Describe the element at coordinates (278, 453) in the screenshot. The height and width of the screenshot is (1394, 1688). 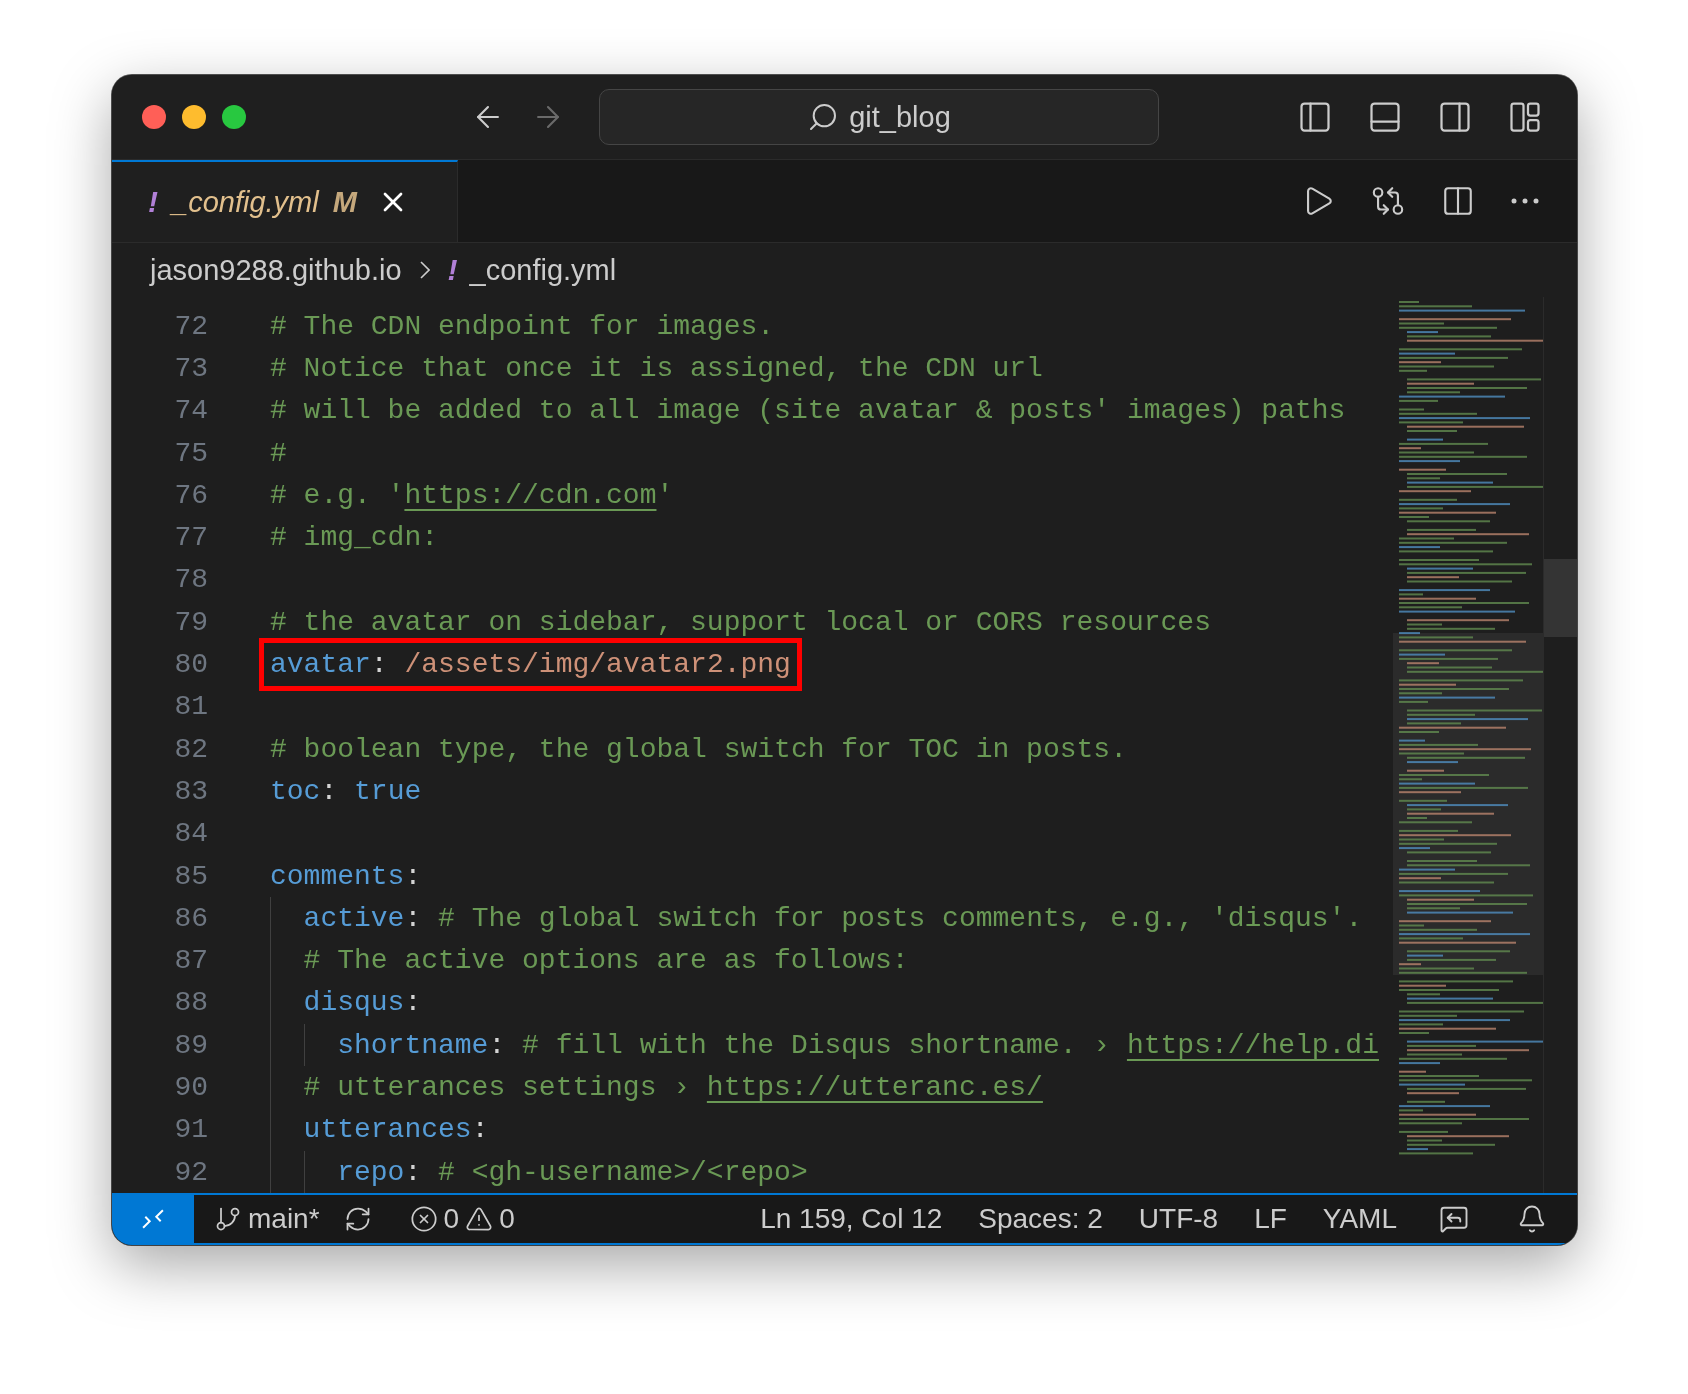
I see `code-comment: #` at that location.